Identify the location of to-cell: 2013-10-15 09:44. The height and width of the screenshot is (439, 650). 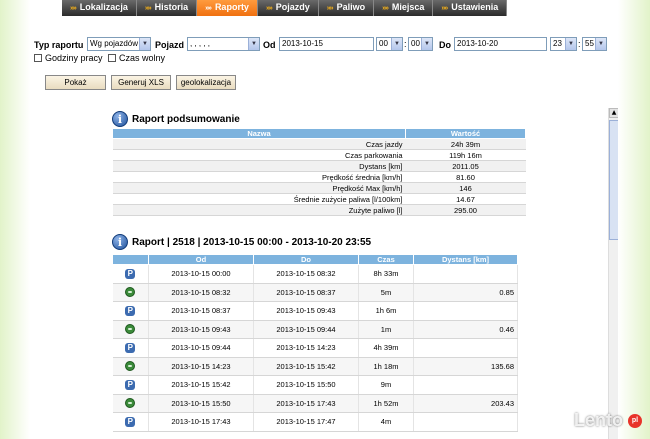
(306, 329).